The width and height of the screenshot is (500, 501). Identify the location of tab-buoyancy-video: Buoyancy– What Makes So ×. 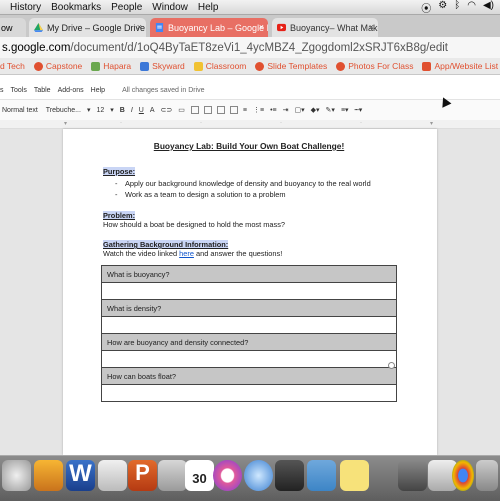
(325, 27).